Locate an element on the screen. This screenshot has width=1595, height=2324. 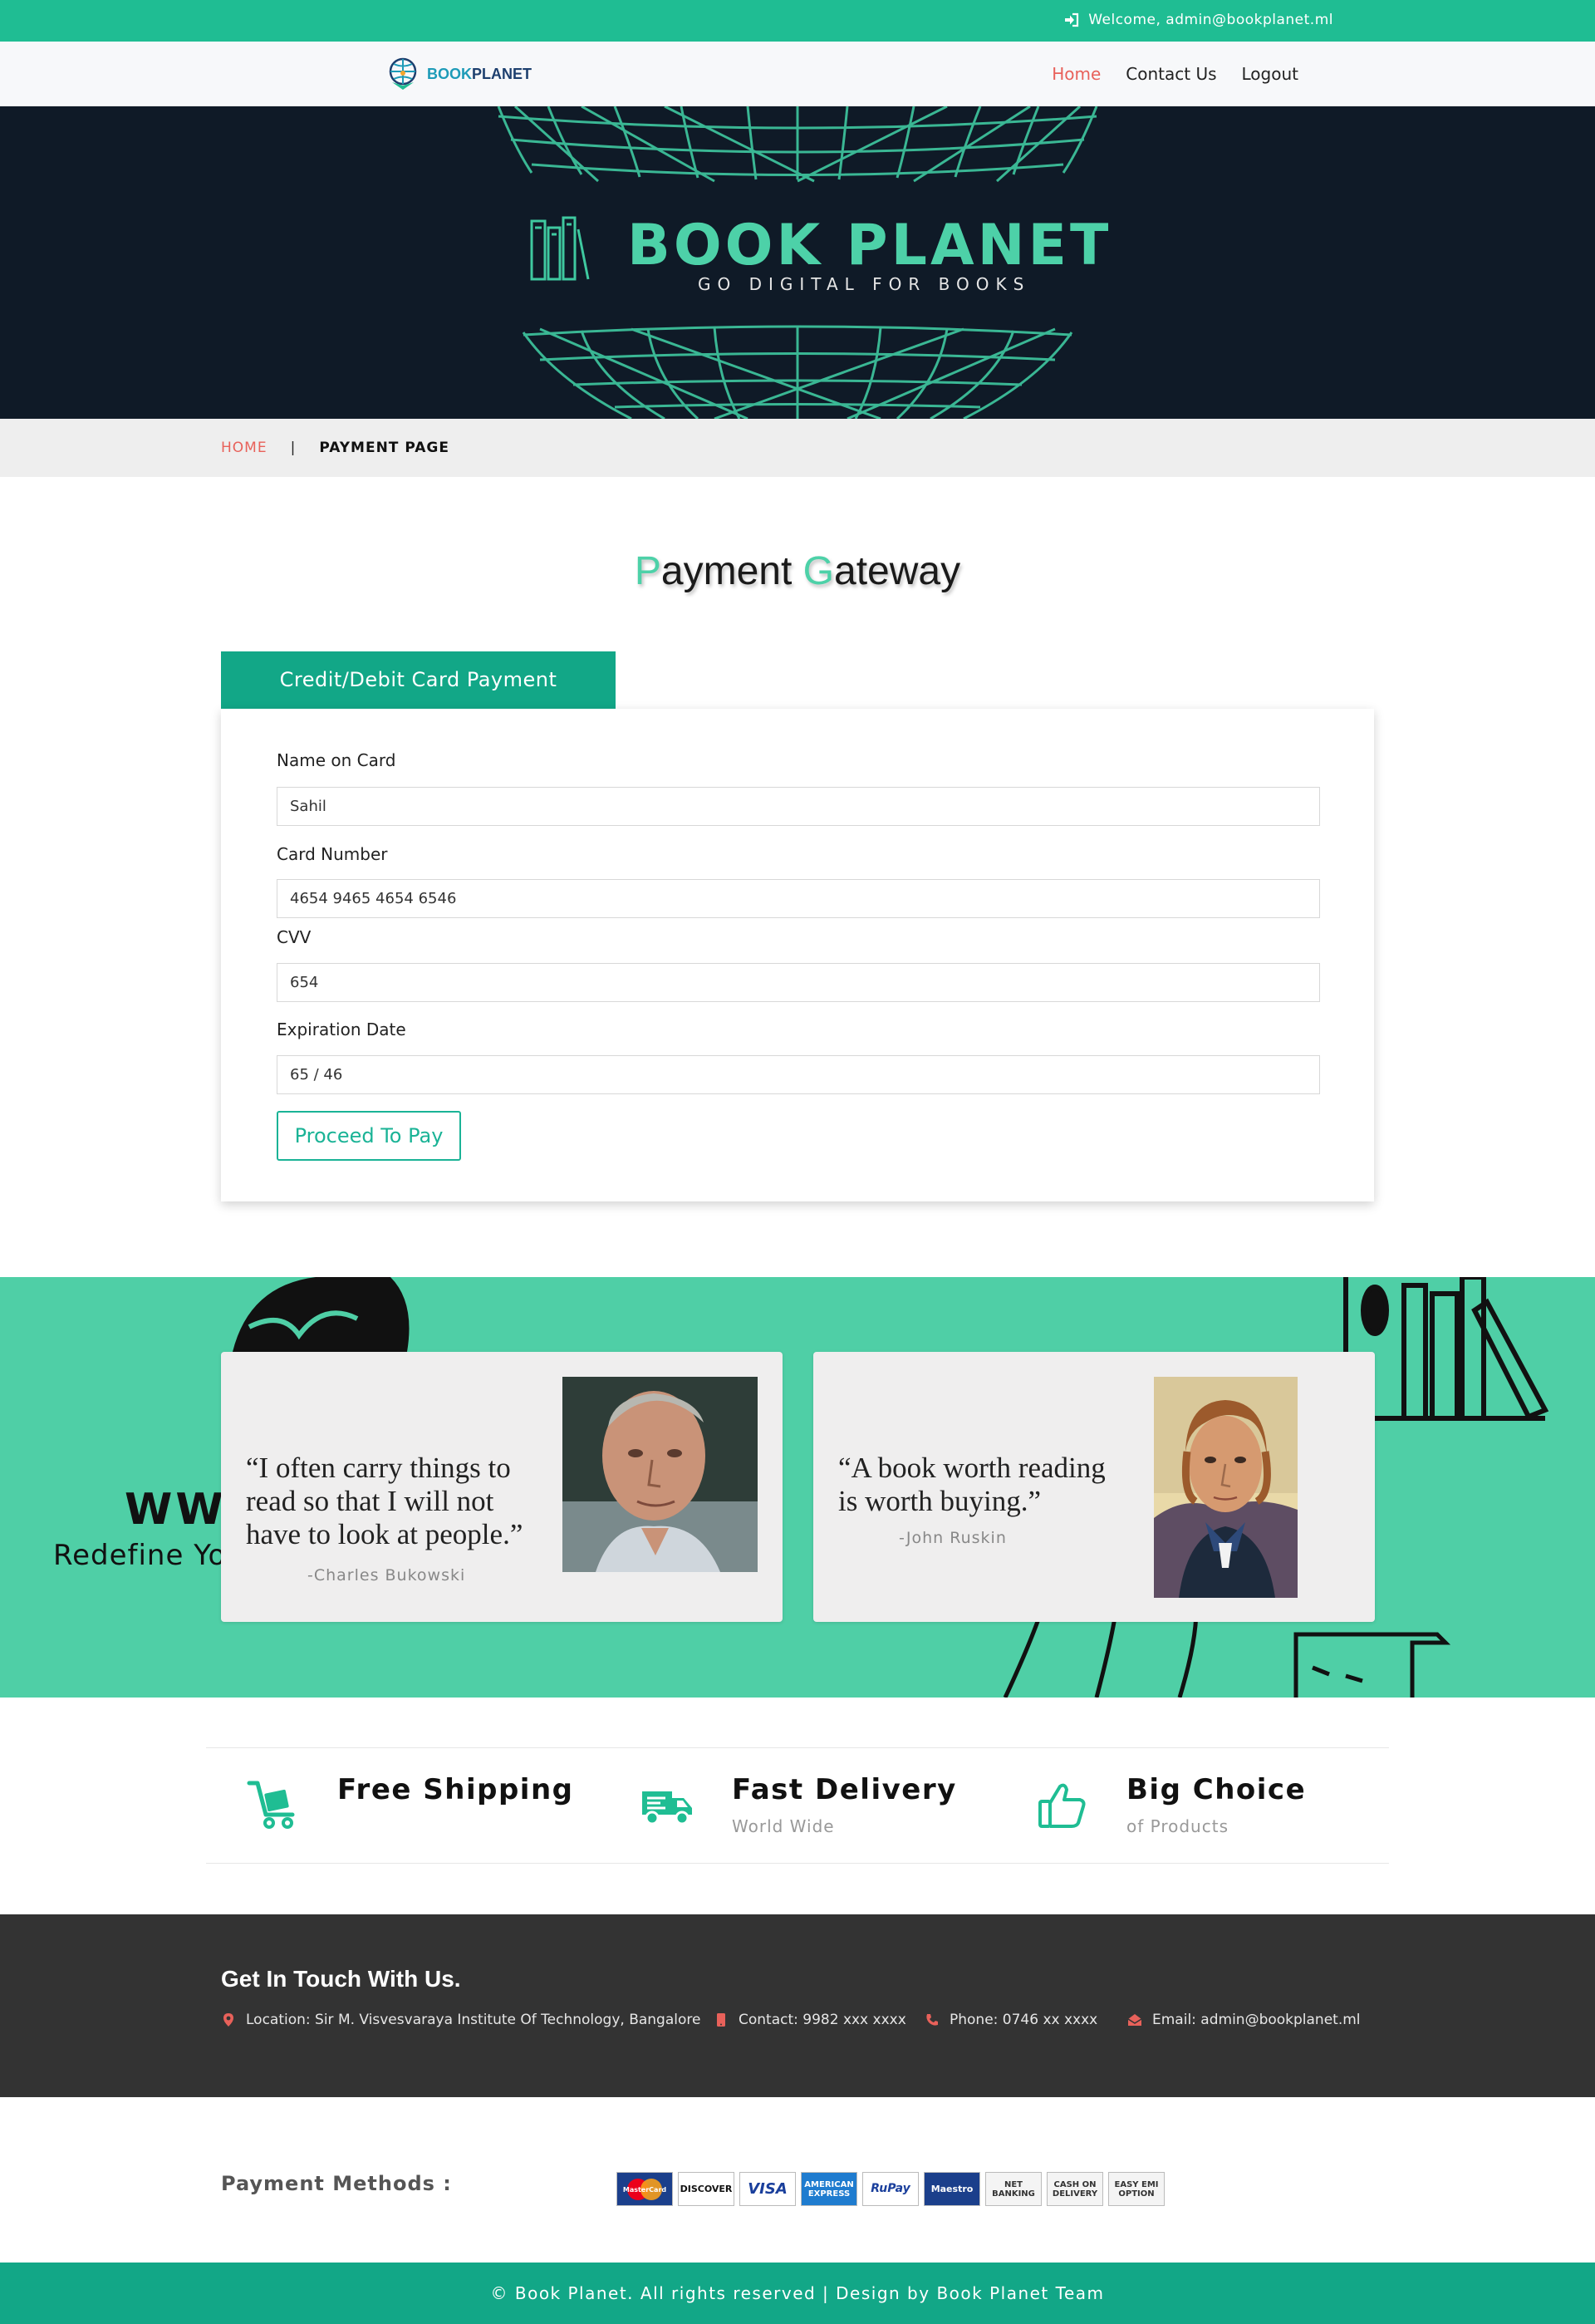
brand-name-part1: BOOK is located at coordinates (449, 73).